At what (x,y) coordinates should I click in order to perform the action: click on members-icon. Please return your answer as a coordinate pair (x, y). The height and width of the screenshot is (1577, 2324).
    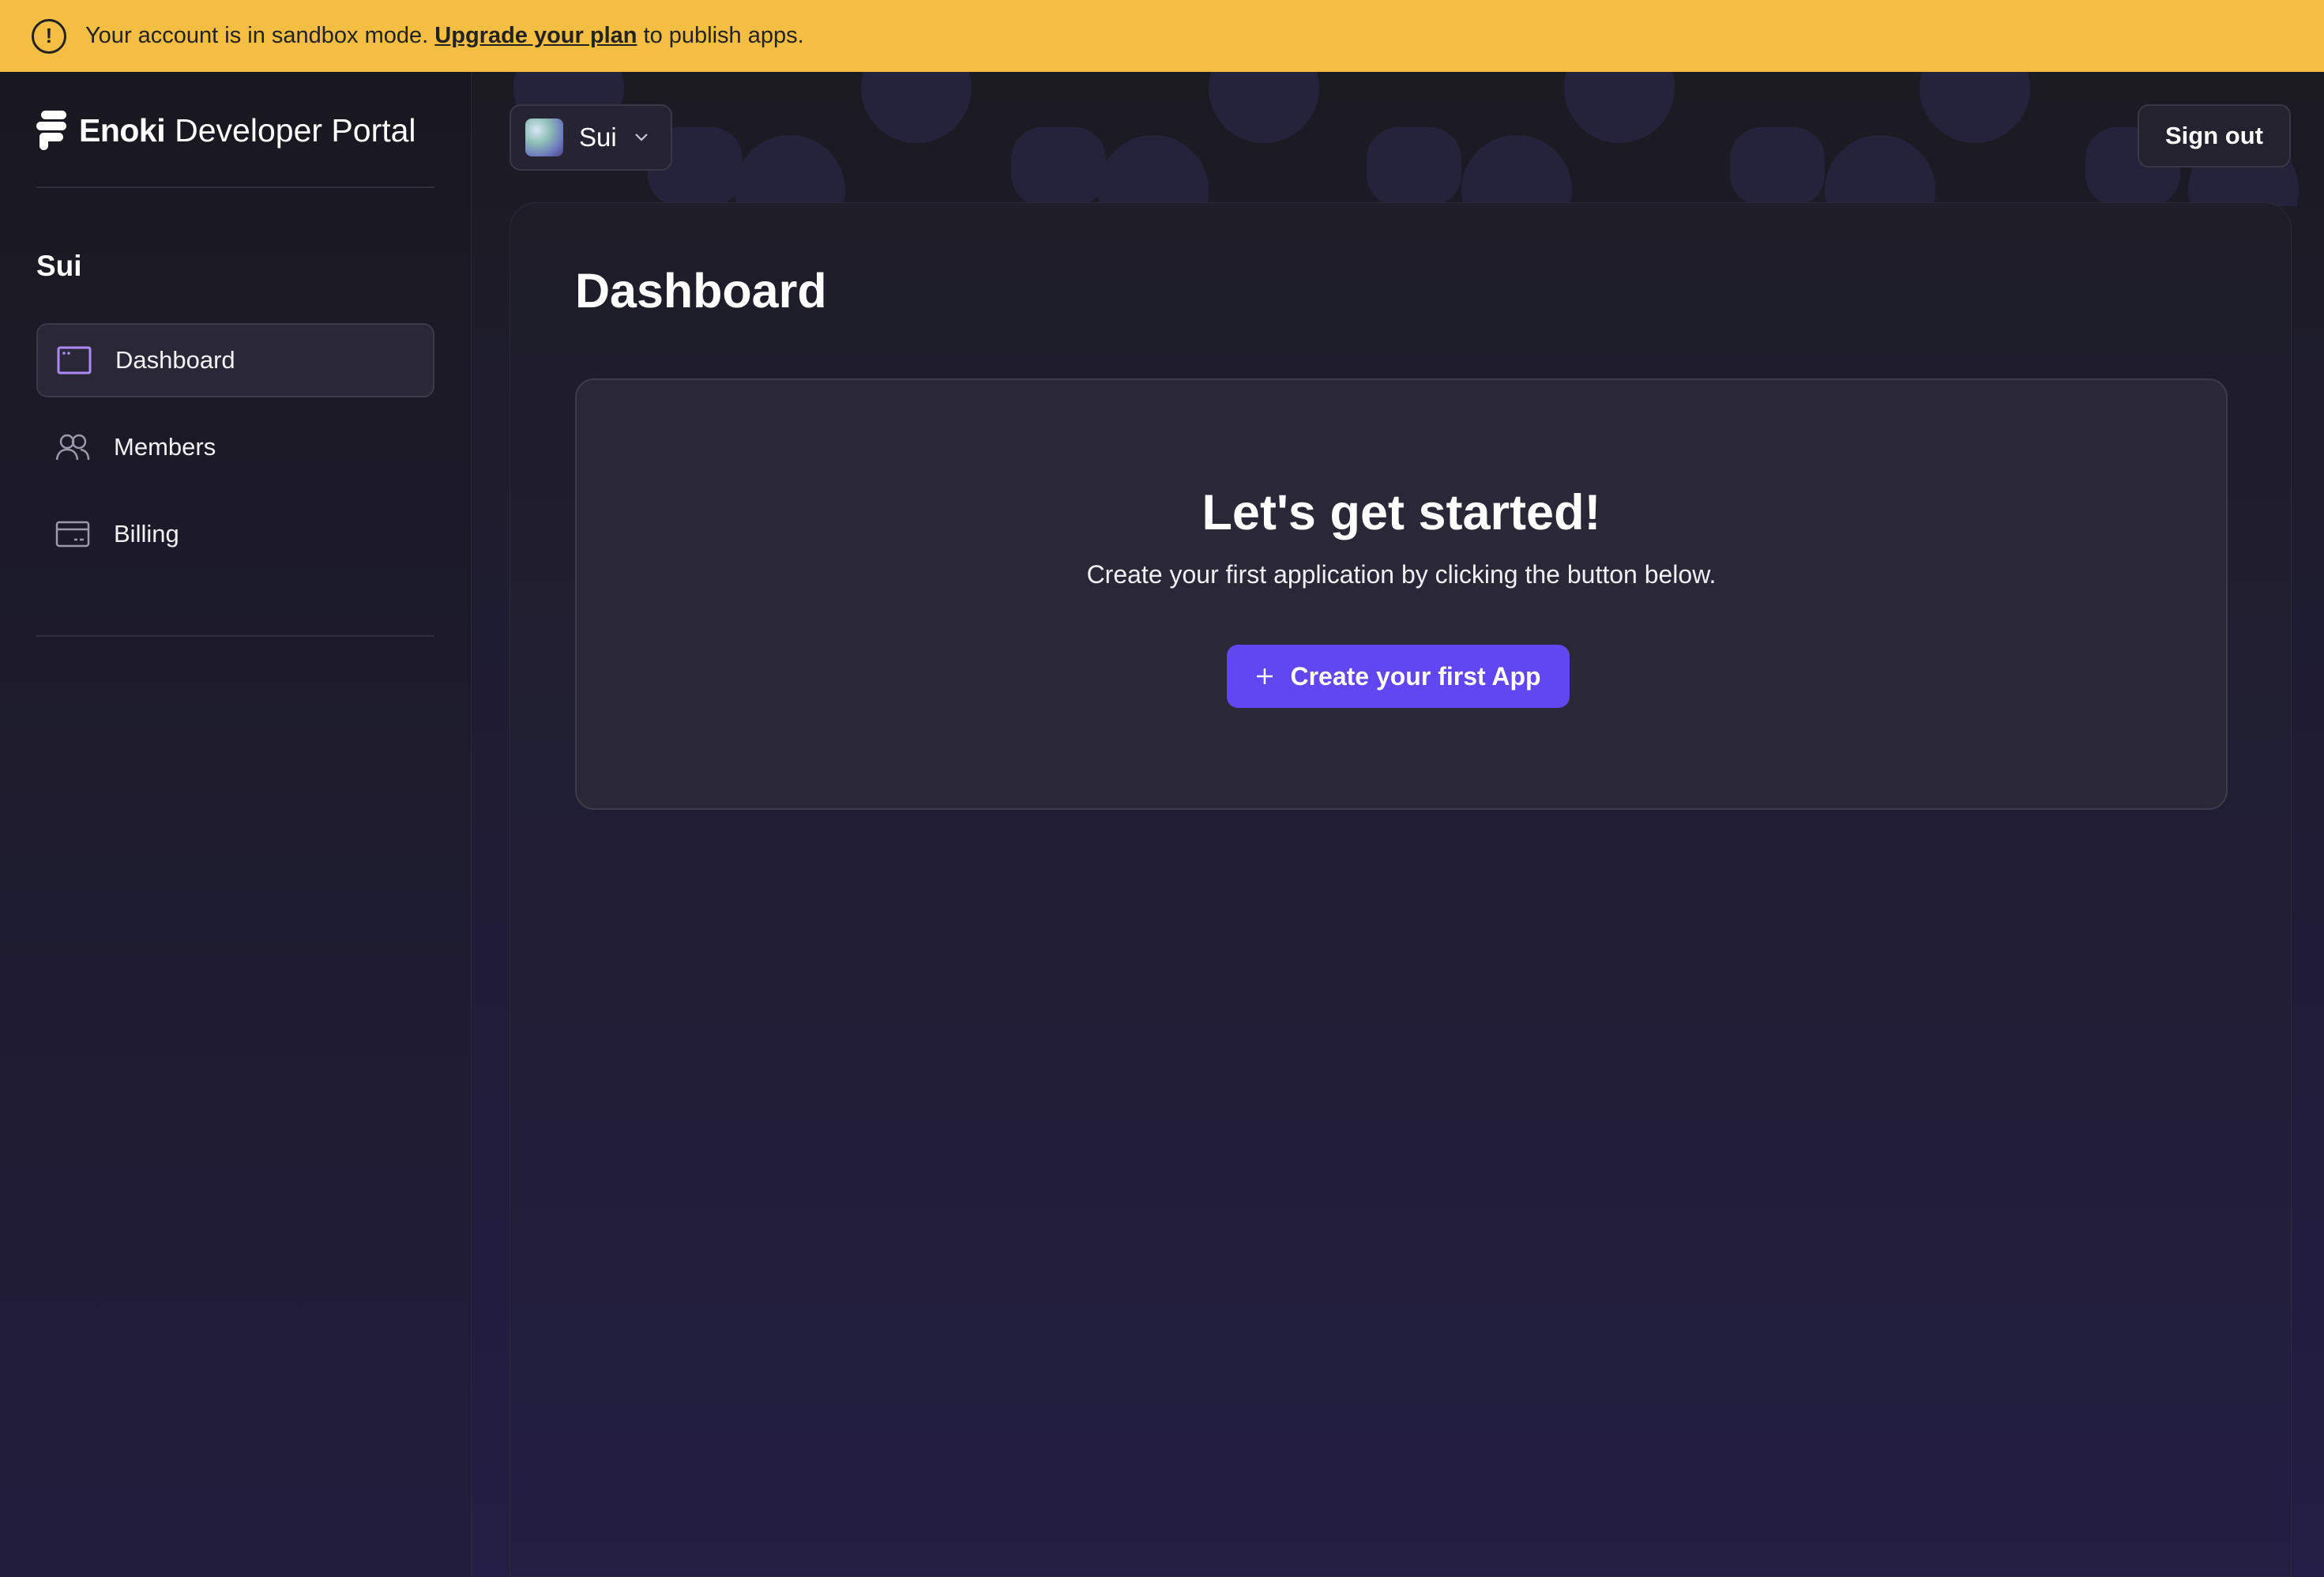
    Looking at the image, I should click on (73, 447).